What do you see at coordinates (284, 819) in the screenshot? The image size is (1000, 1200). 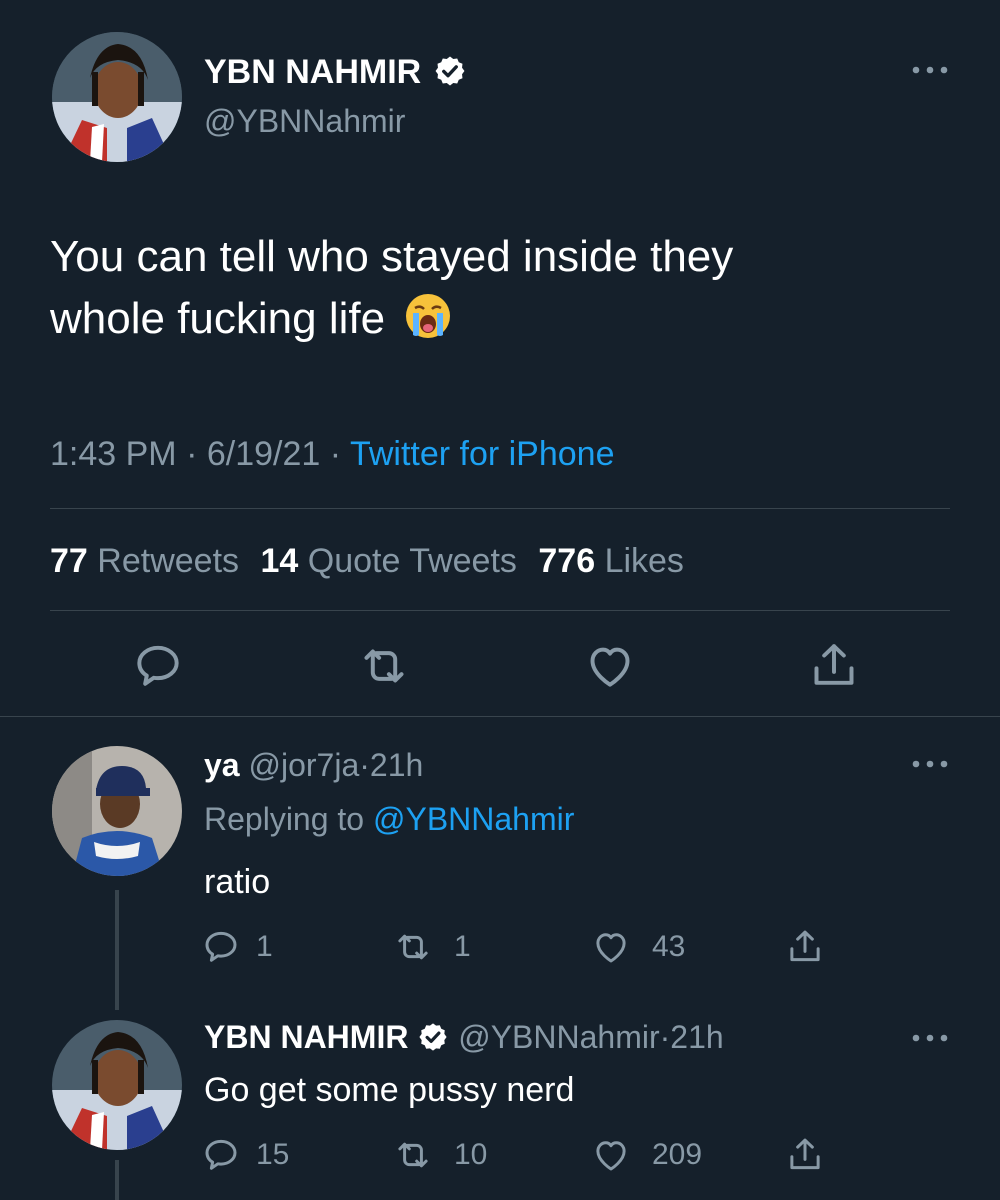 I see `replying-to-label: Replying to` at bounding box center [284, 819].